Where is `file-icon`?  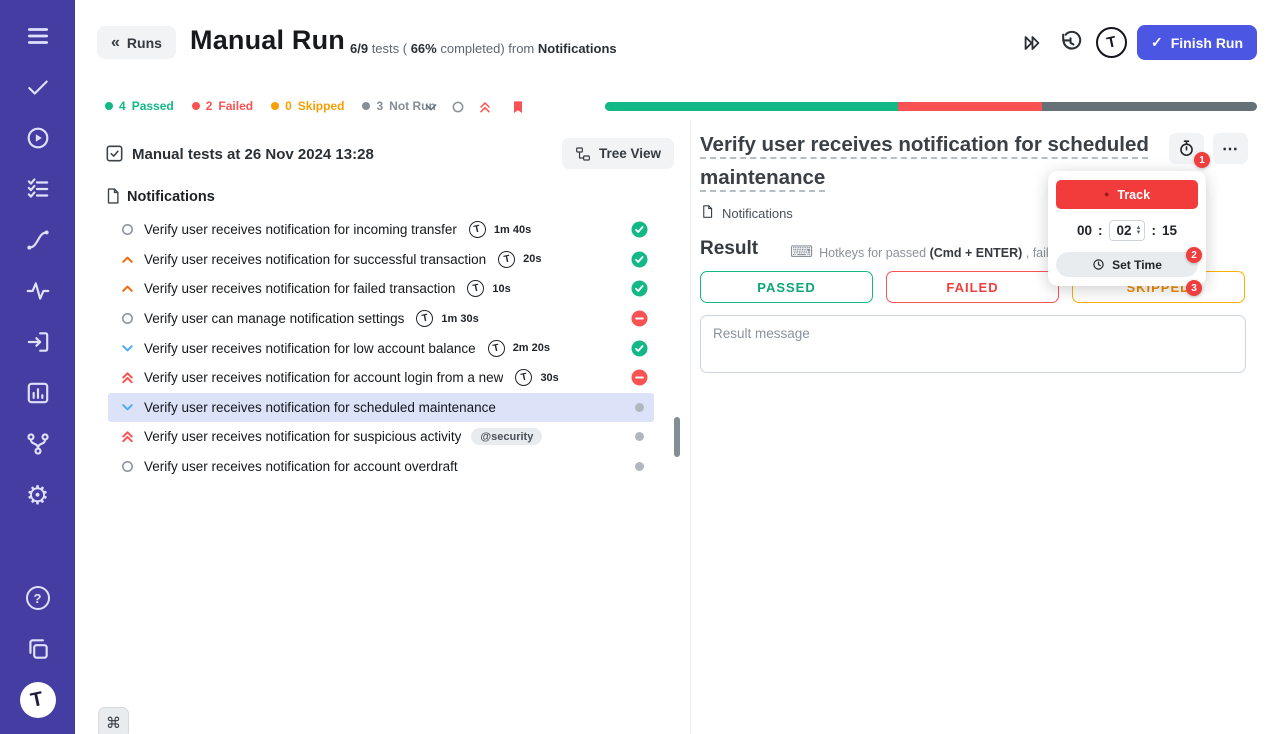
file-icon is located at coordinates (707, 213).